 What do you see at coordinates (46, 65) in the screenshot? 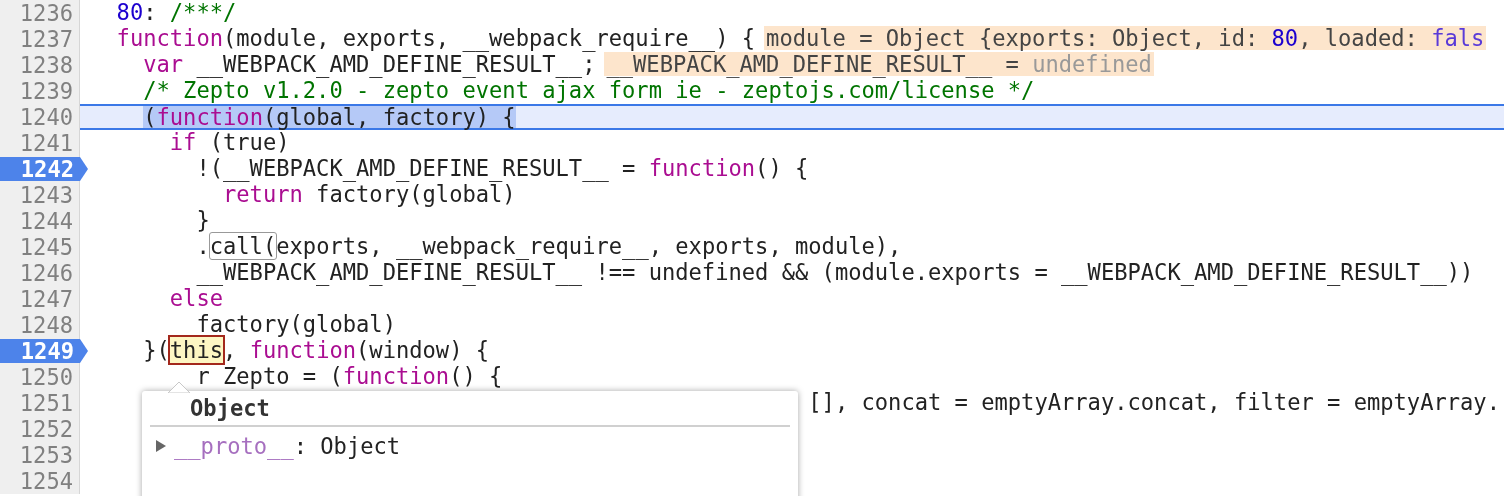
I see `line-number: 1238` at bounding box center [46, 65].